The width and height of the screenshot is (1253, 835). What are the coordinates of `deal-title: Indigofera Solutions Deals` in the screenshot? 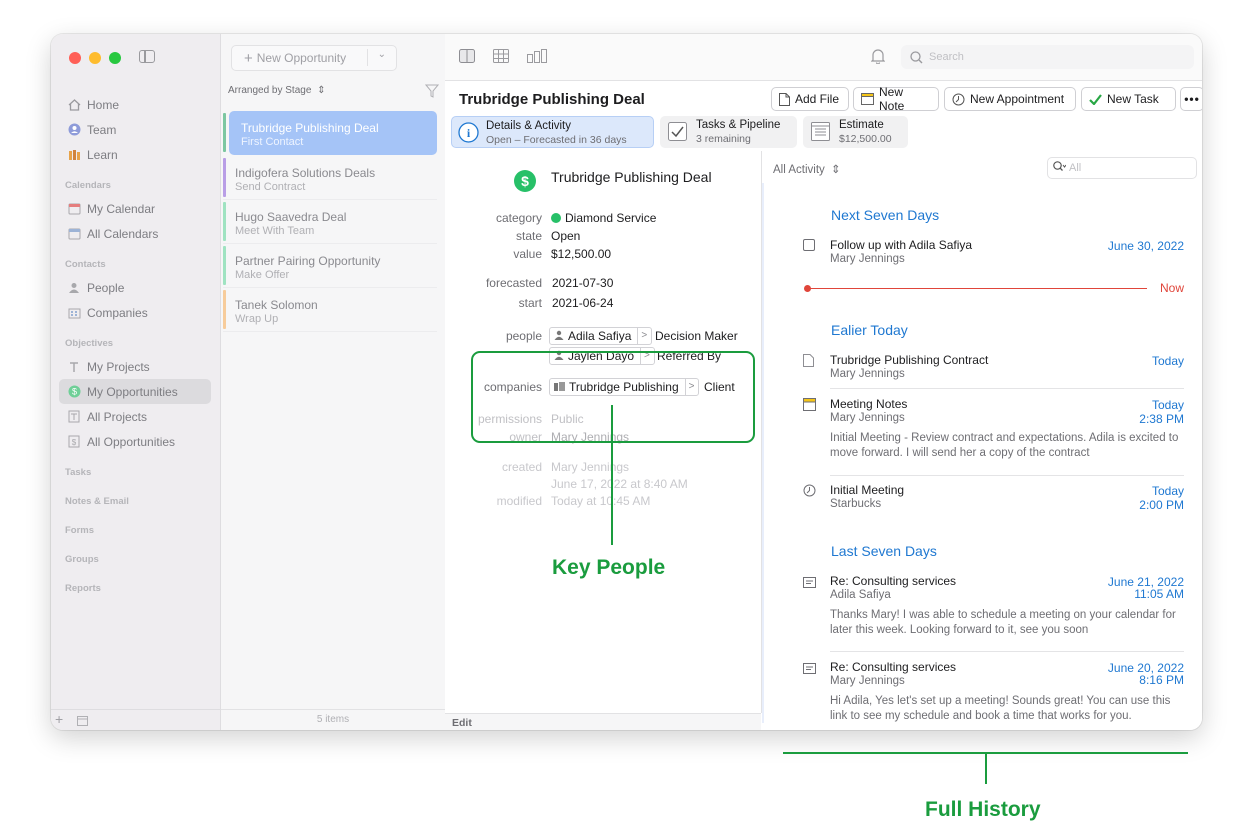 It's located at (305, 173).